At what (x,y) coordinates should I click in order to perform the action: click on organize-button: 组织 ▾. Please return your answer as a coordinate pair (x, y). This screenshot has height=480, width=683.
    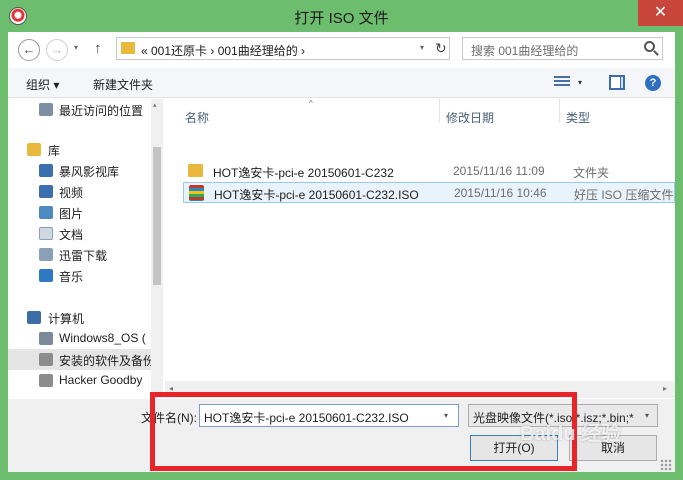
    Looking at the image, I should click on (42, 84).